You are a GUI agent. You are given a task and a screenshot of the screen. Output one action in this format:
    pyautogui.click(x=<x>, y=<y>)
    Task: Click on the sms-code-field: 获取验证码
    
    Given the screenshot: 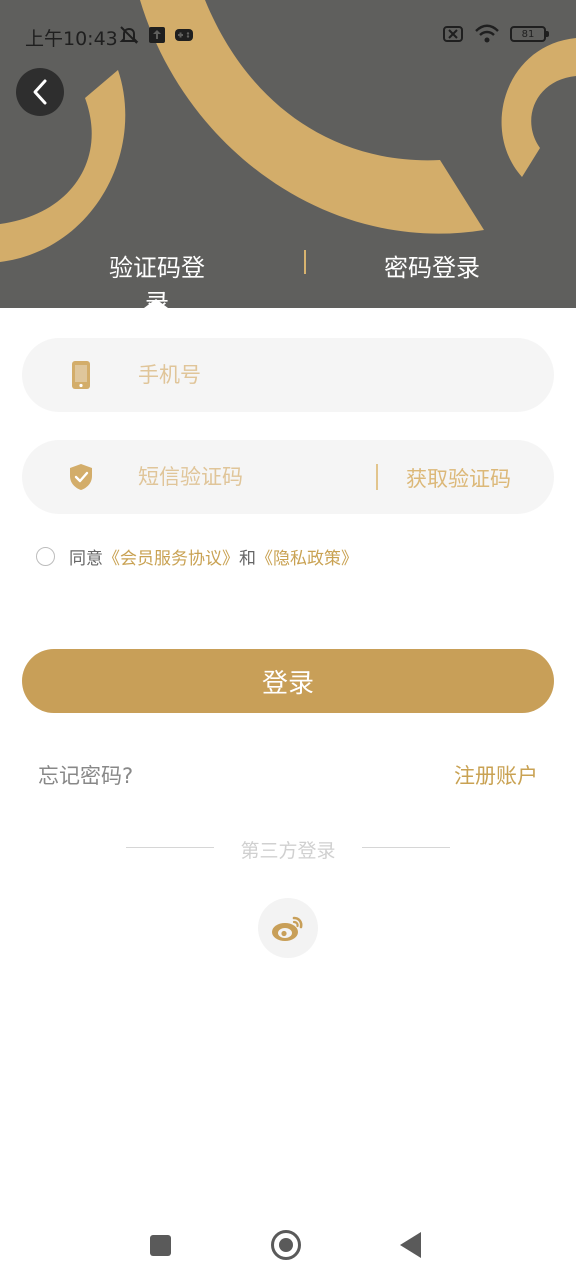 What is the action you would take?
    pyautogui.click(x=288, y=477)
    